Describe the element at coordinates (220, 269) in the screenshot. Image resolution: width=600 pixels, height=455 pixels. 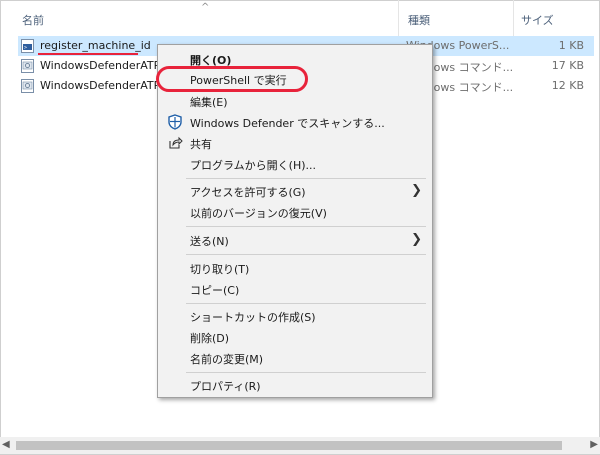
I see `menu-item-label: 切り取り(T)` at that location.